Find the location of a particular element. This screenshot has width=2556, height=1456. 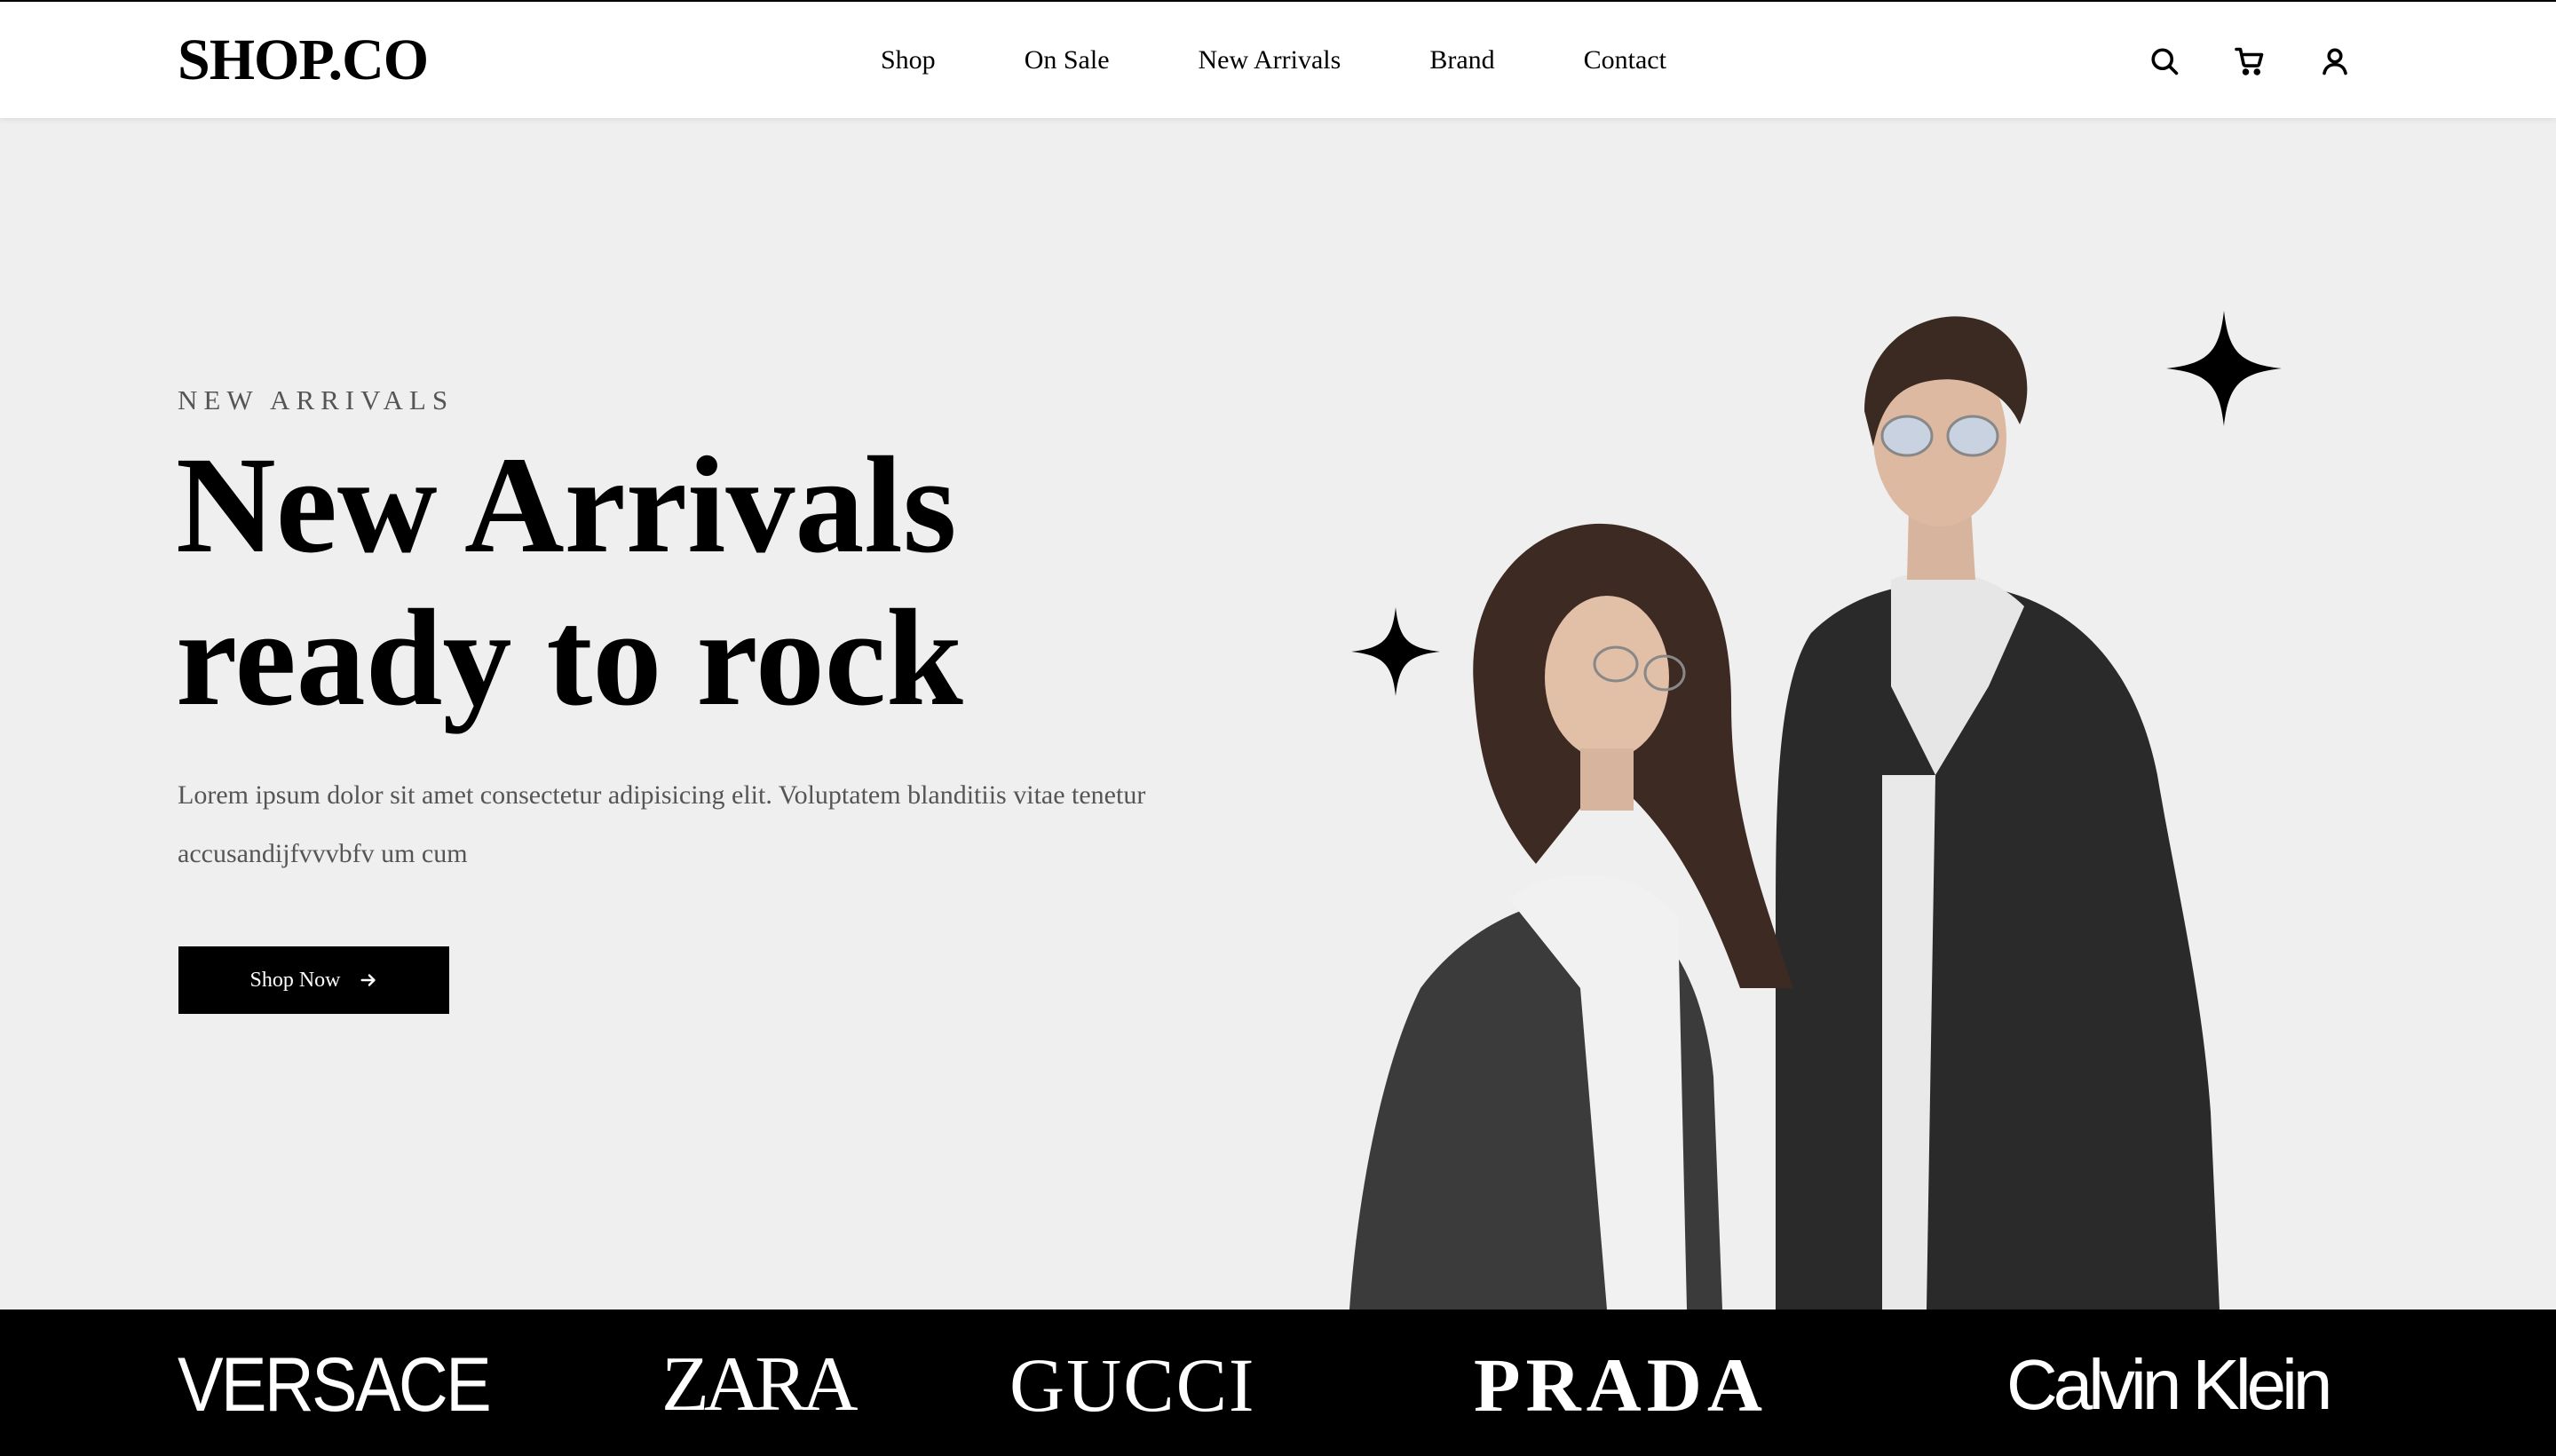

cart-icon is located at coordinates (2250, 61).